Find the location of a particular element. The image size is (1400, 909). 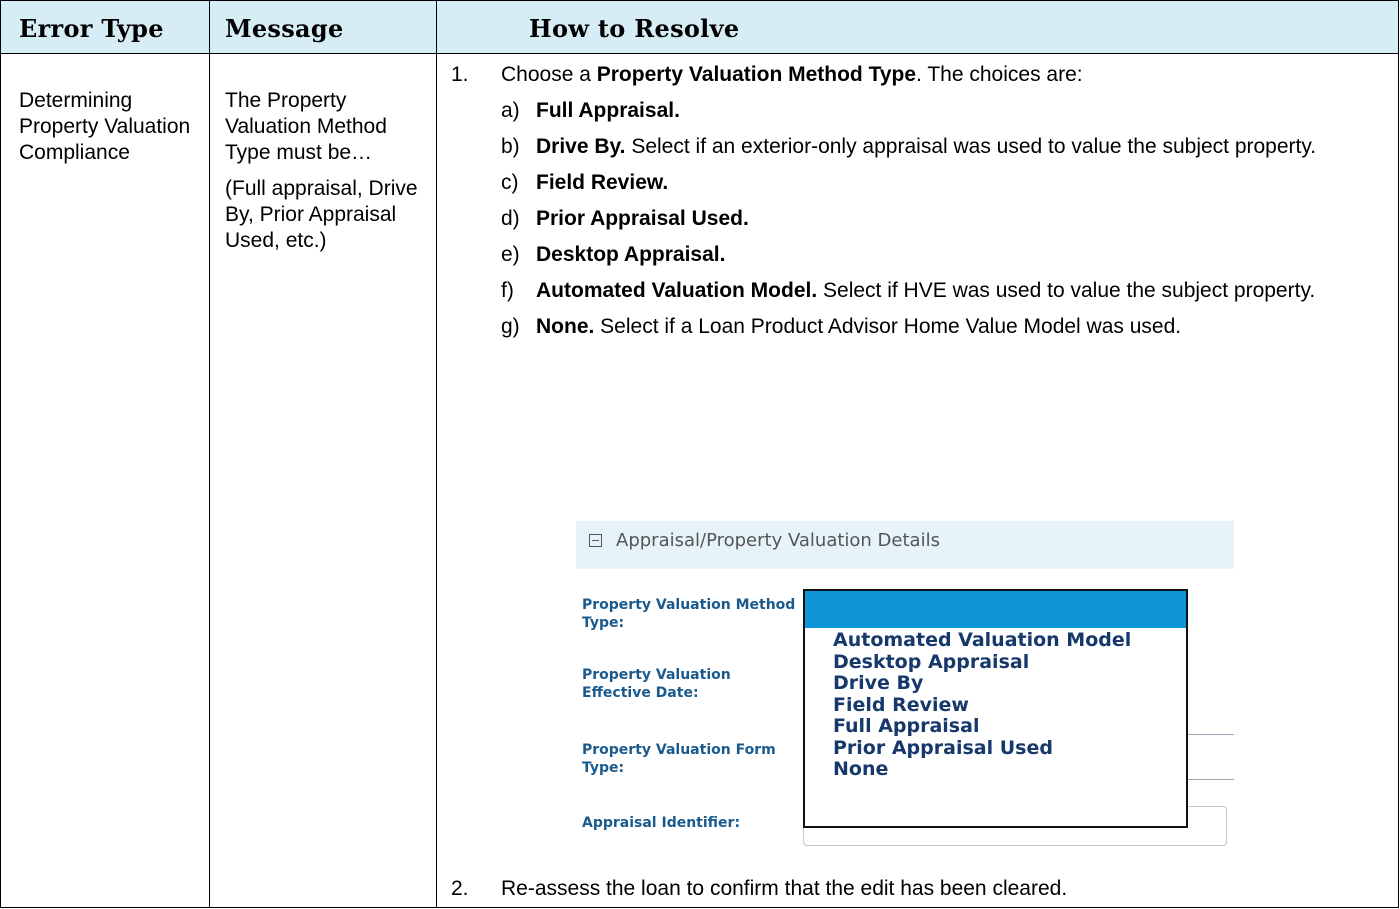

choice-name: Drive By. is located at coordinates (581, 146).